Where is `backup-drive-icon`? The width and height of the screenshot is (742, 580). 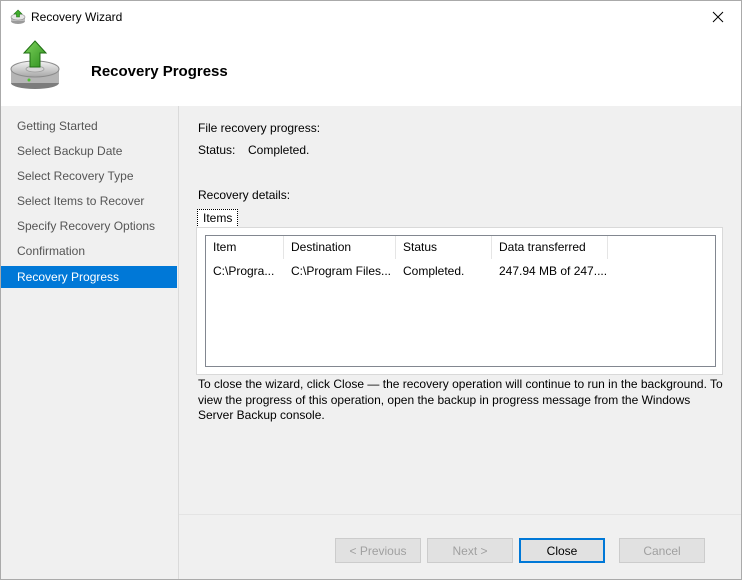 backup-drive-icon is located at coordinates (35, 64).